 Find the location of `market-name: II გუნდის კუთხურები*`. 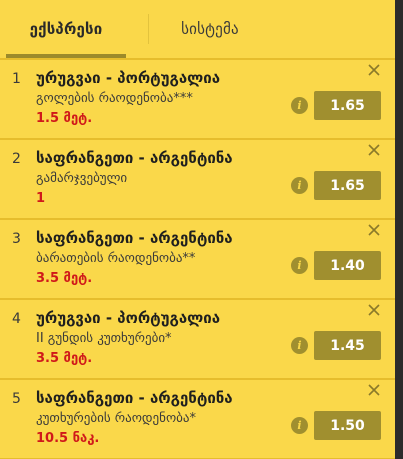

market-name: II გუნდის კუთხურები* is located at coordinates (104, 338).